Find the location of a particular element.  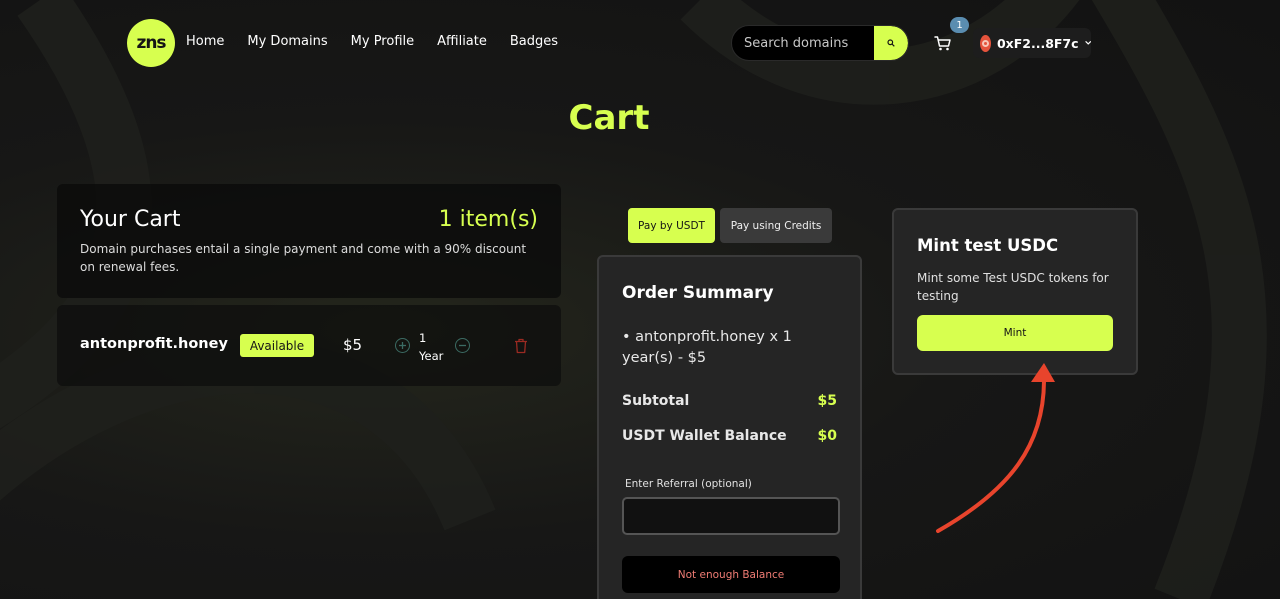

nav-badges: Badges is located at coordinates (534, 41).